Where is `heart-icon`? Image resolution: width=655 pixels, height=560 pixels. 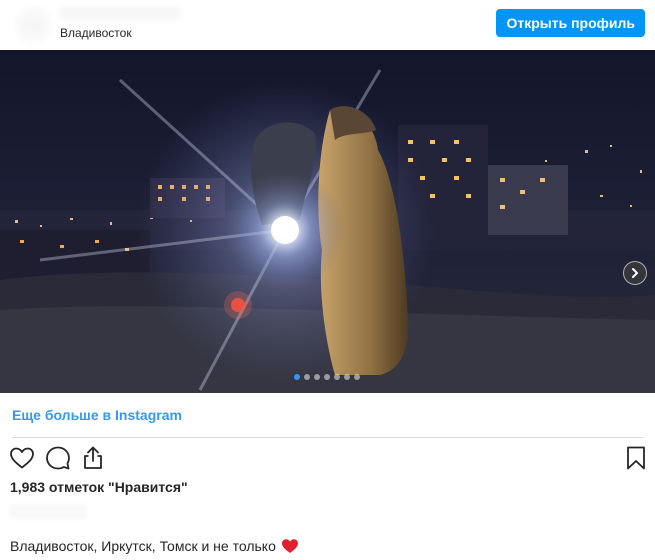
heart-icon is located at coordinates (22, 458).